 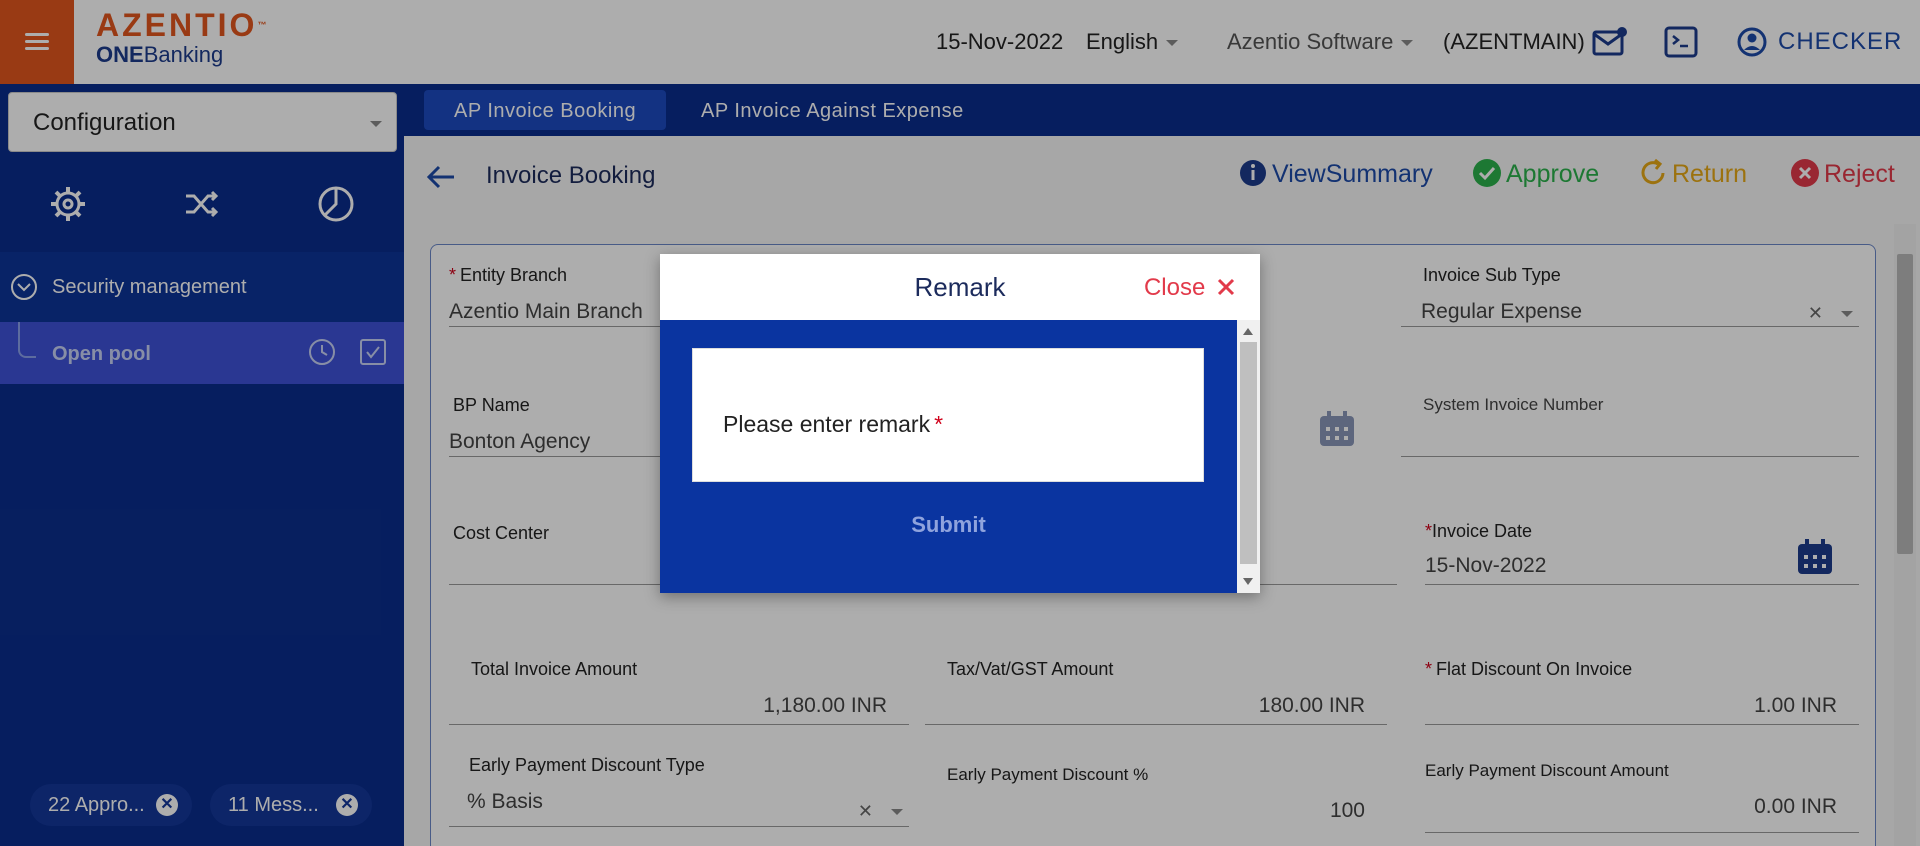 I want to click on submit-button: Submit, so click(x=948, y=525).